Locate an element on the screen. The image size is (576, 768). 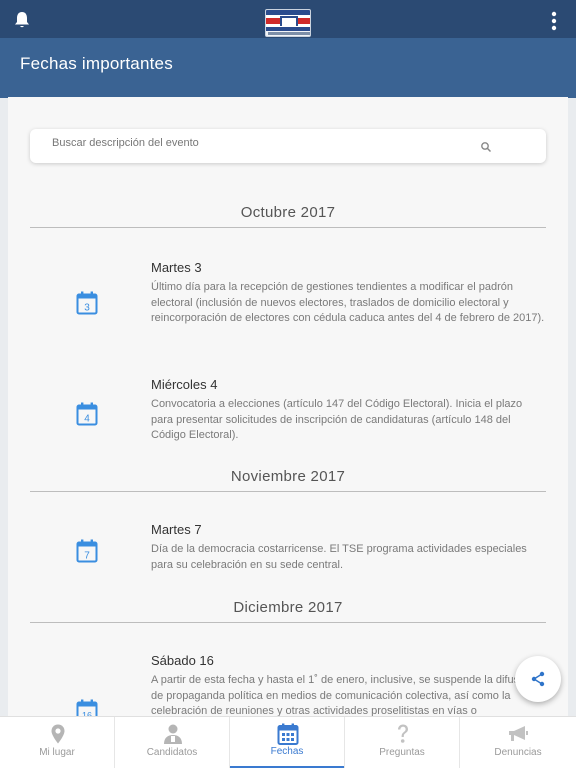
tab-denuncias: Denuncias is located at coordinates (518, 742).